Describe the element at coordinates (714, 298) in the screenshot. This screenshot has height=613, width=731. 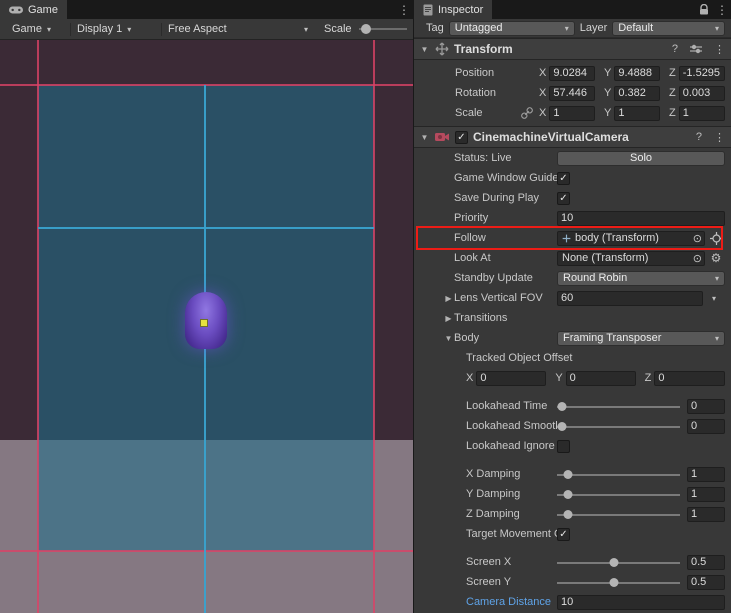
I see `fov-presets-dropdown-icon: ▾` at that location.